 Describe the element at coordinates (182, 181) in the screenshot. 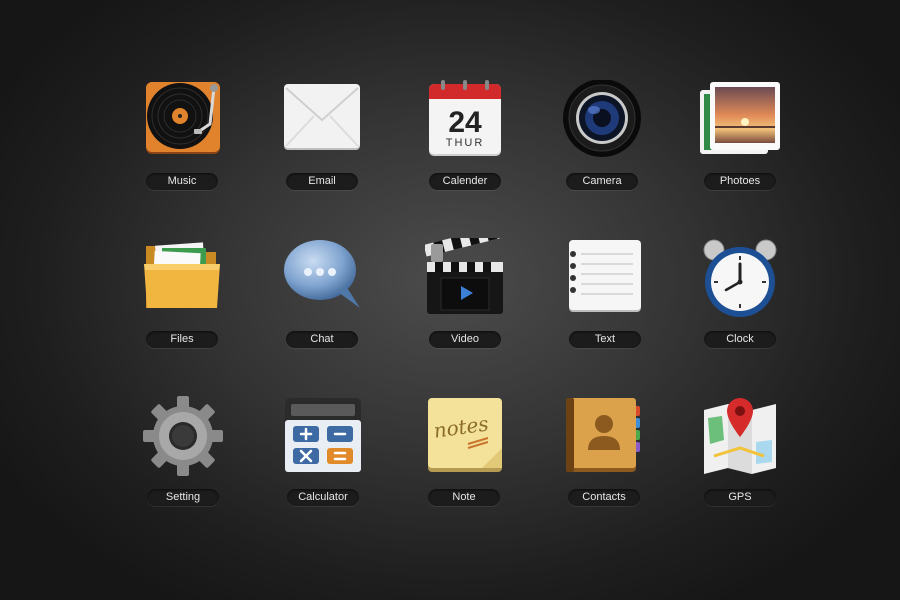

I see `app-label: Music` at that location.